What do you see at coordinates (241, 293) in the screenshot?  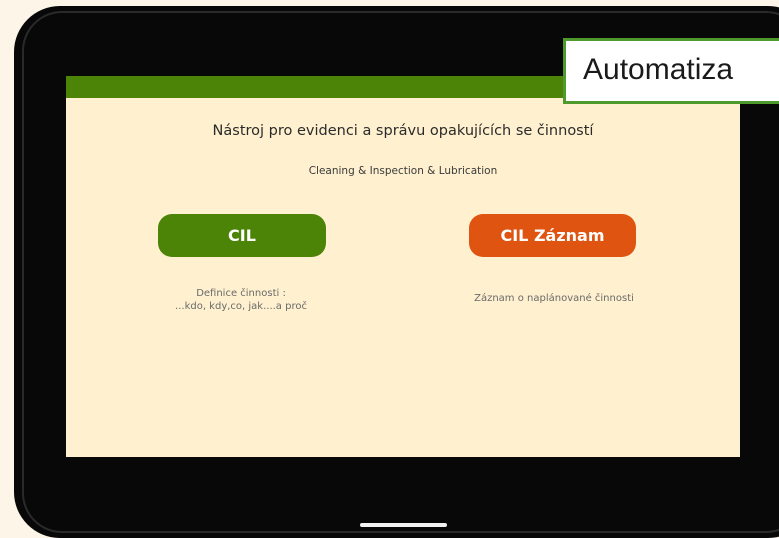 I see `cil-description-line-1: Definice činnosti :` at bounding box center [241, 293].